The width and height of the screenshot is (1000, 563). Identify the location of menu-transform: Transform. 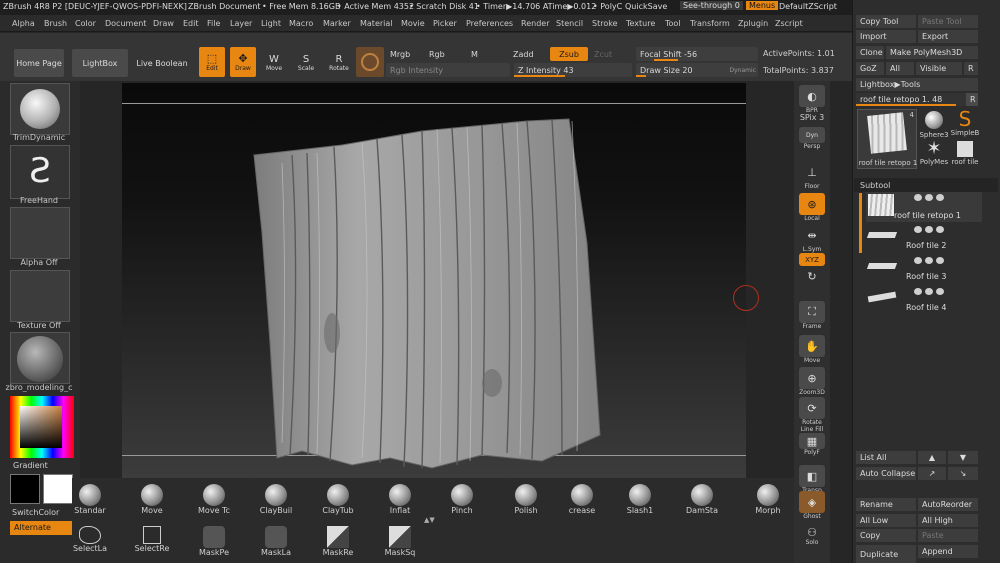
(710, 23).